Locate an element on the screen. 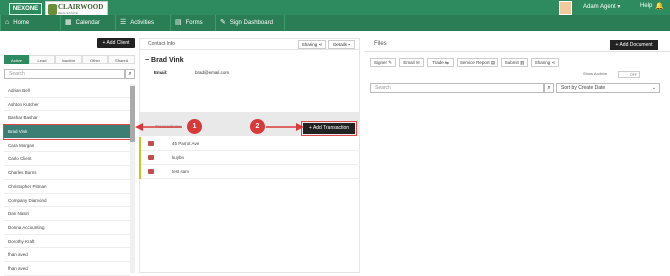  nav-home: ⌂ Home is located at coordinates (30, 23).